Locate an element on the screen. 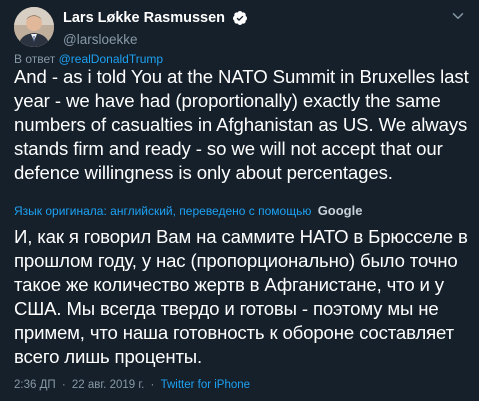 The height and width of the screenshot is (401, 479). tweet-date: 22 авг. 2019 г. is located at coordinates (108, 385).